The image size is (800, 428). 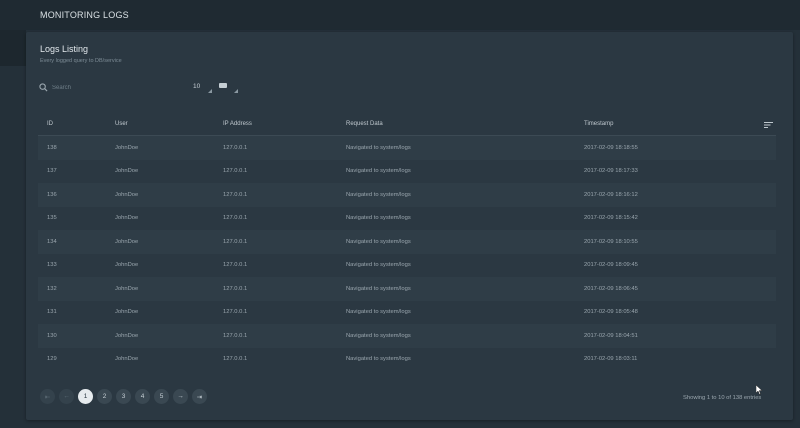 I want to click on sidebar-strip, so click(x=13, y=48).